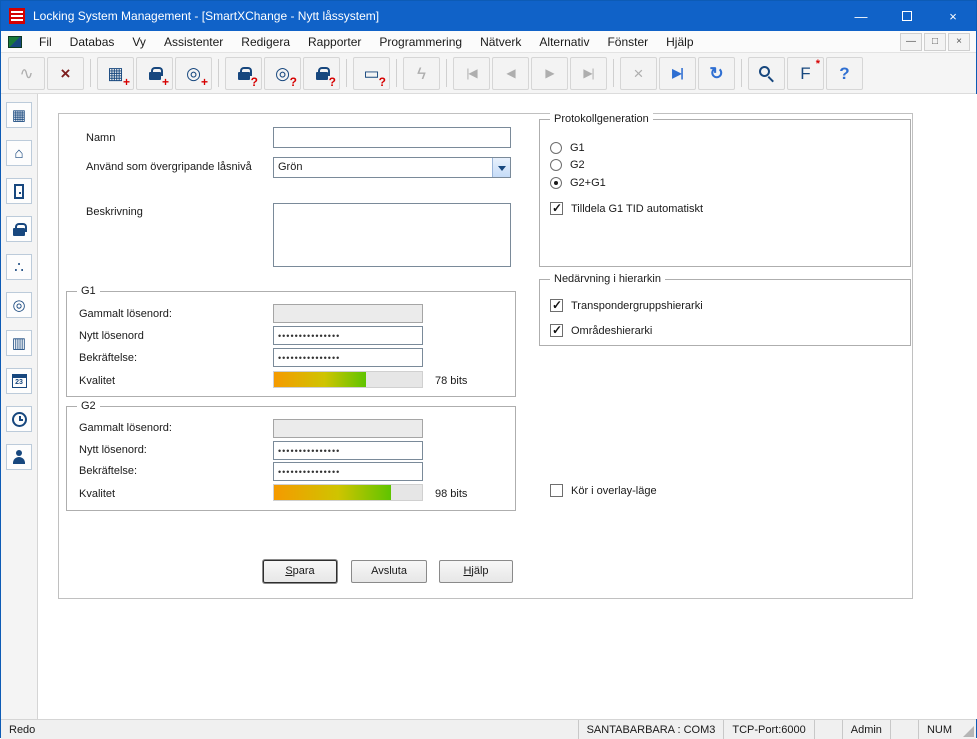 This screenshot has height=739, width=977. Describe the element at coordinates (193, 42) in the screenshot. I see `menu-assistenter: Assistenter` at that location.